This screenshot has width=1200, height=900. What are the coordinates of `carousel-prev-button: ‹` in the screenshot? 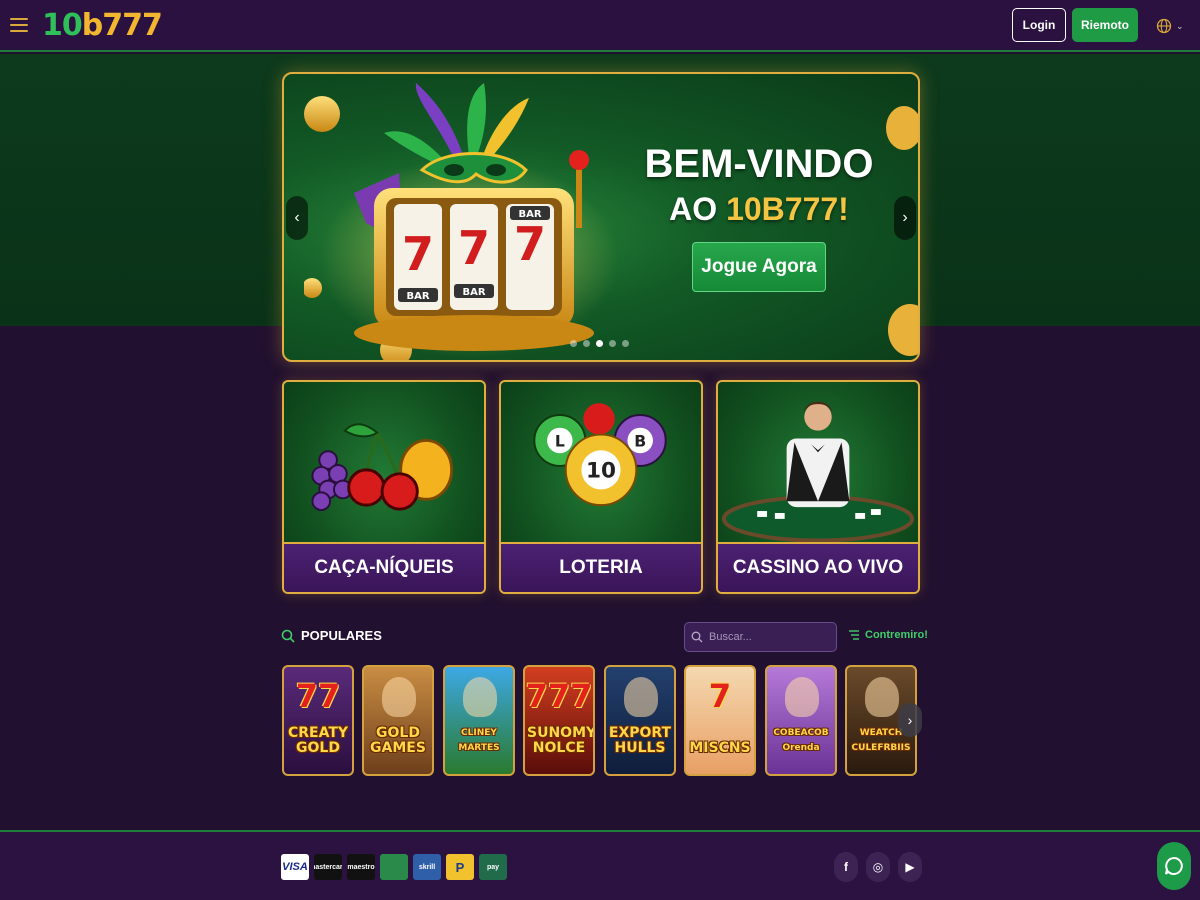 It's located at (297, 218).